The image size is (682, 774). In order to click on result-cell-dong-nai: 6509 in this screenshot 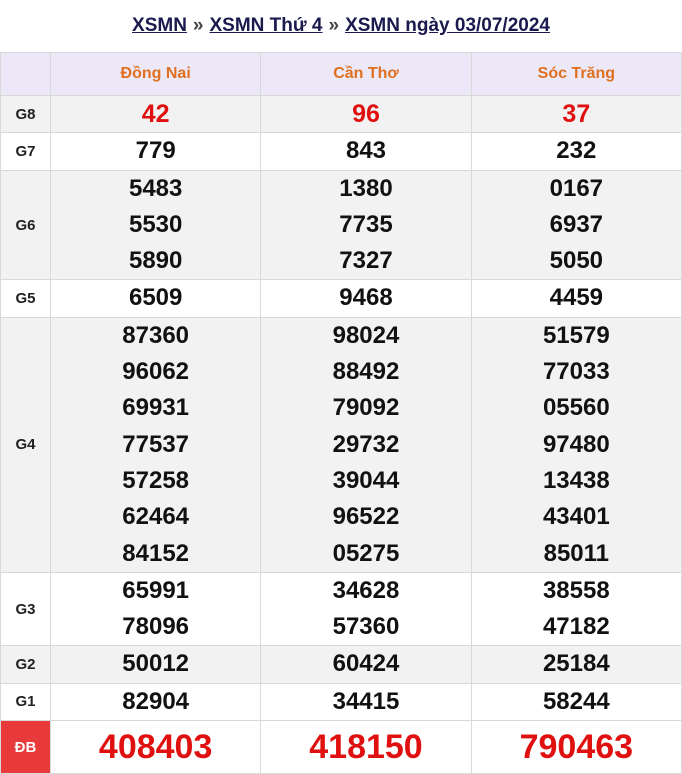, I will do `click(155, 298)`.